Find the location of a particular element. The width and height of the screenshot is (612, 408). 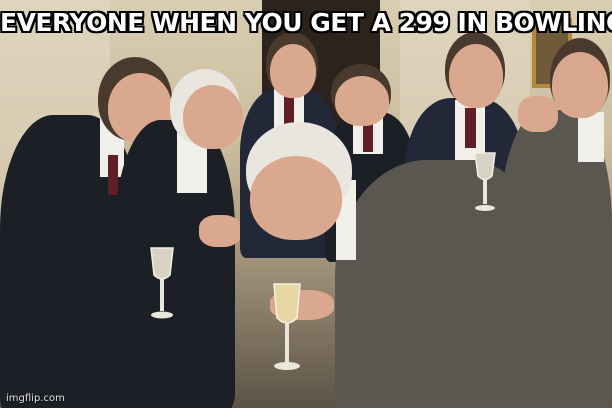

wine-glass-right is located at coordinates (485, 181).